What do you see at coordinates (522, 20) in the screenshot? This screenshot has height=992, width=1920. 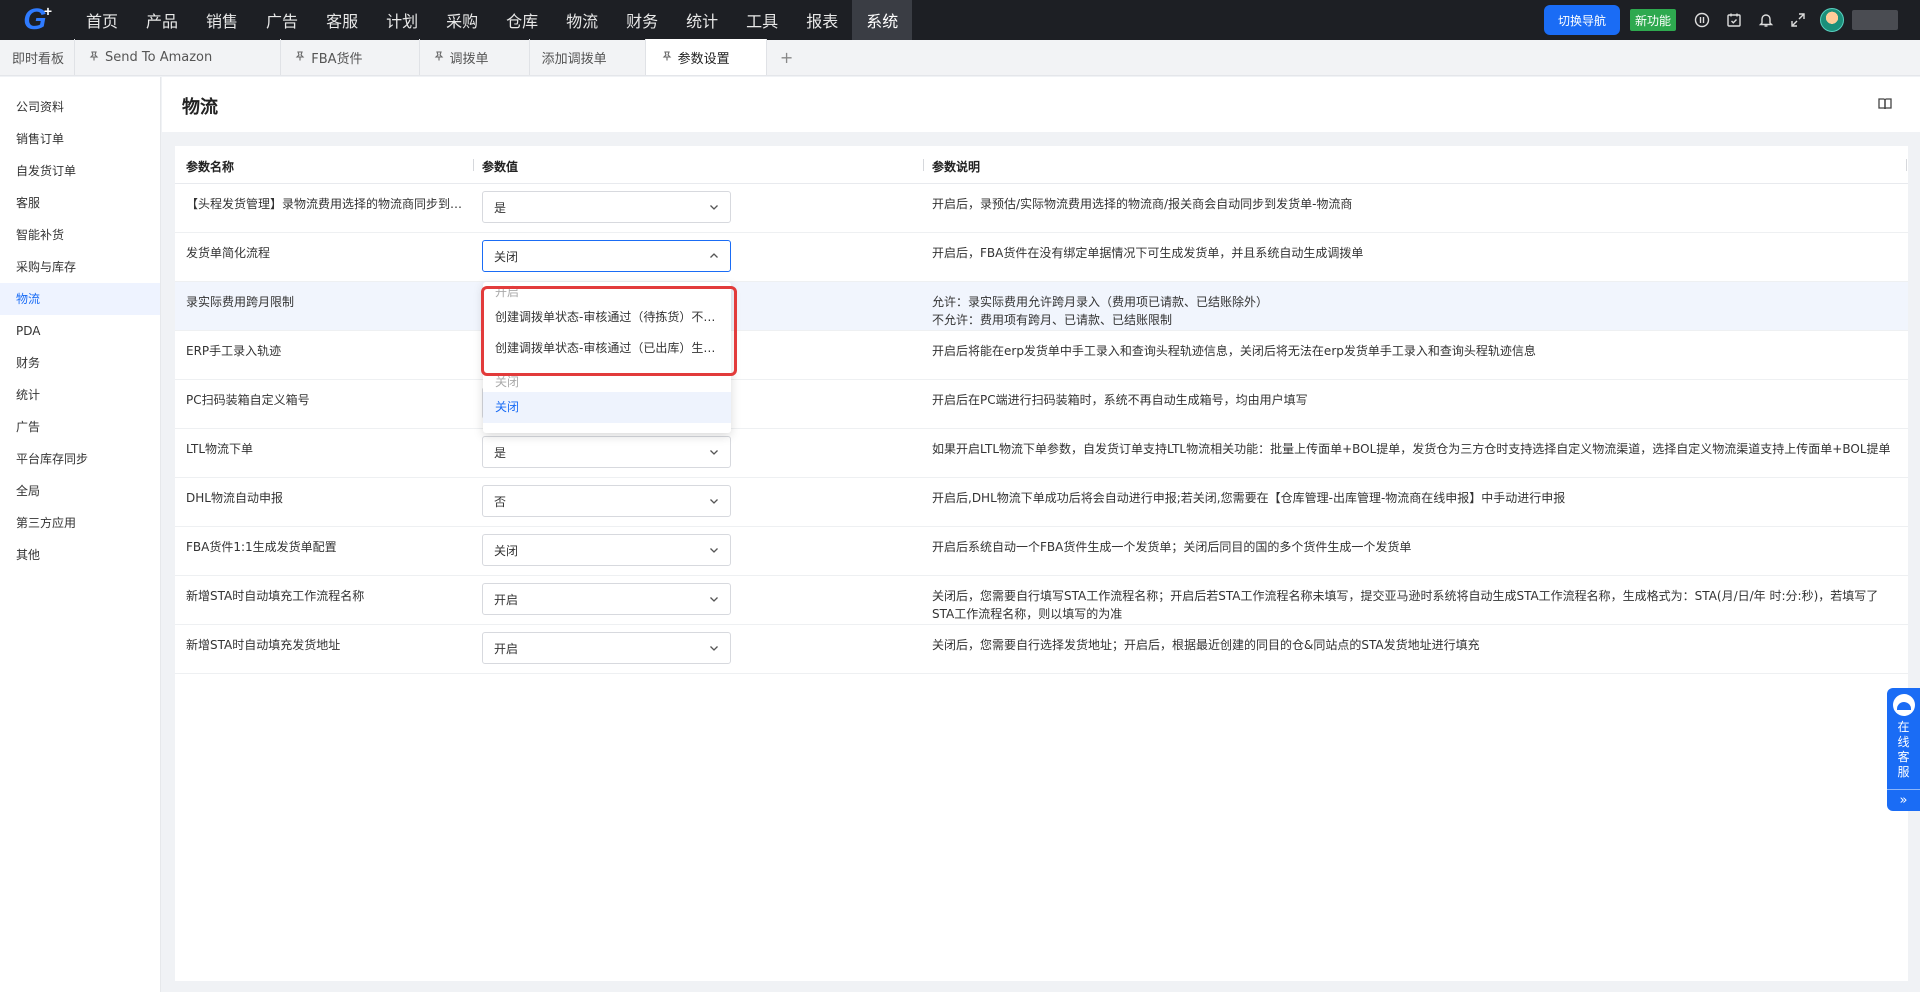 I see `nav-item: 仓库` at bounding box center [522, 20].